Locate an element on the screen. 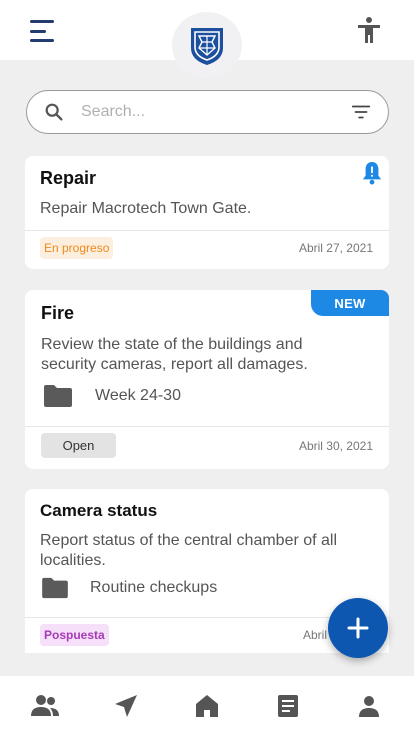 This screenshot has width=414, height=736. nav-people is located at coordinates (45, 706).